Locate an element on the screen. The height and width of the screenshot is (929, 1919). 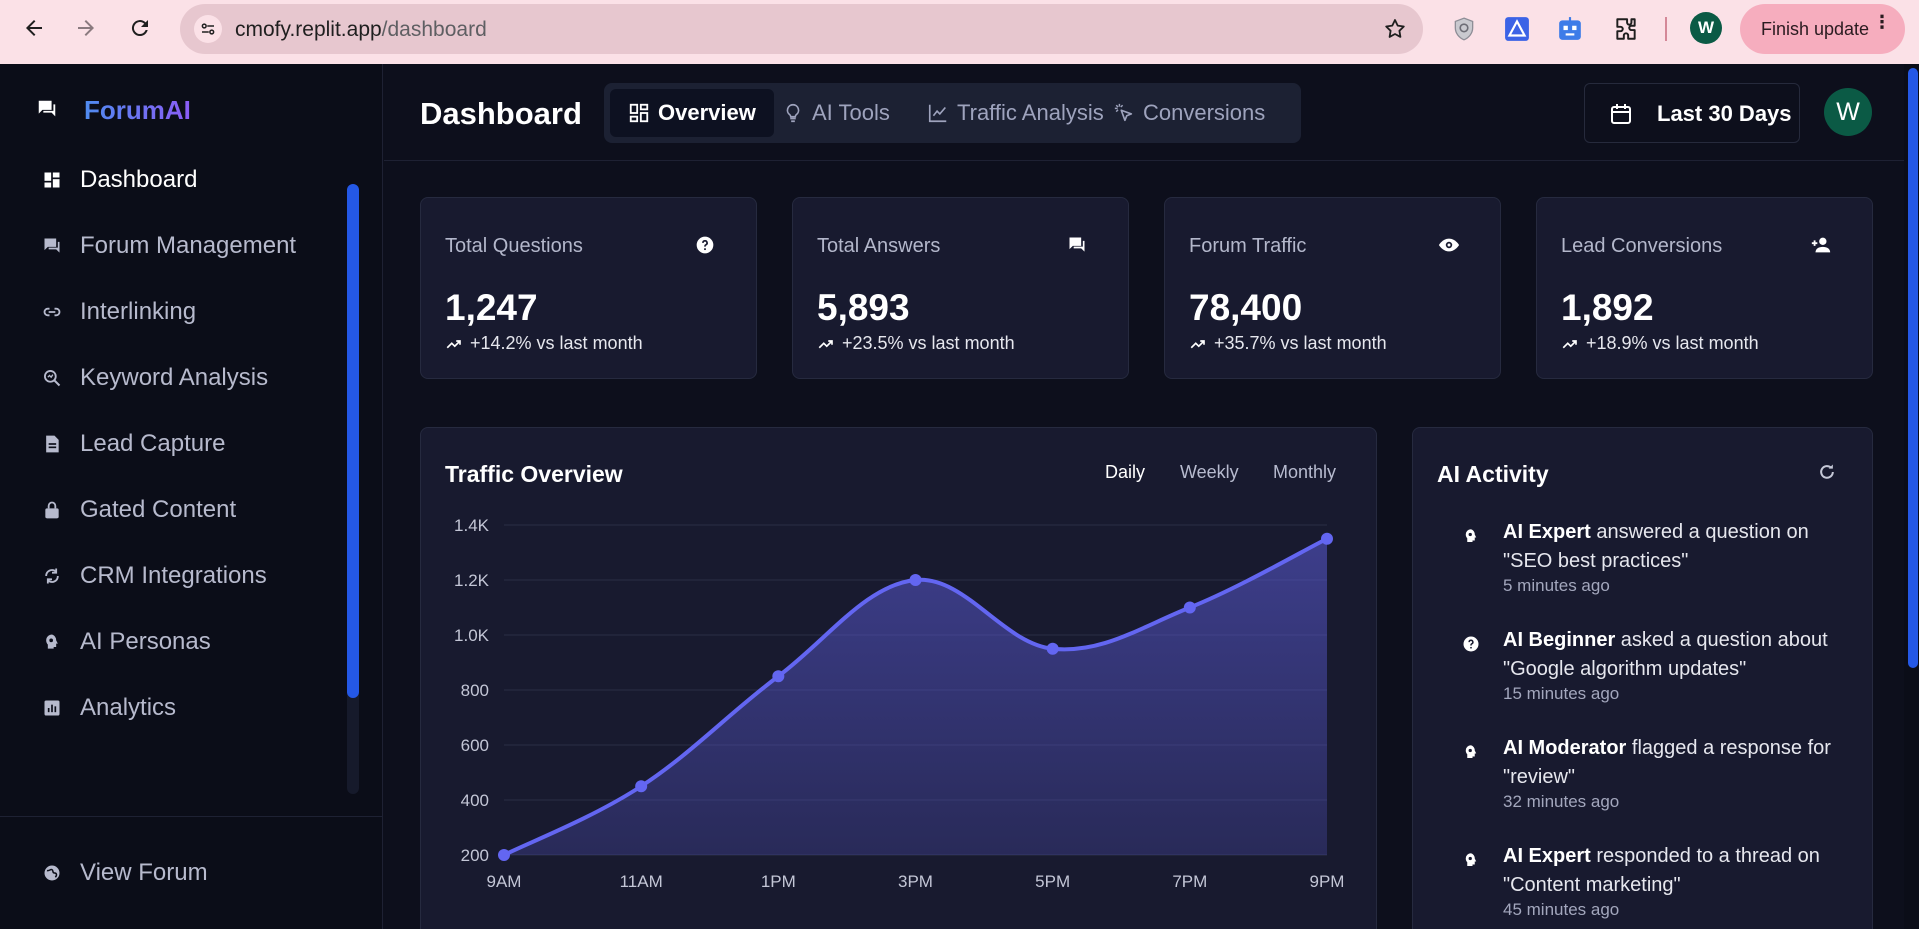
analytics-icon is located at coordinates (52, 708).